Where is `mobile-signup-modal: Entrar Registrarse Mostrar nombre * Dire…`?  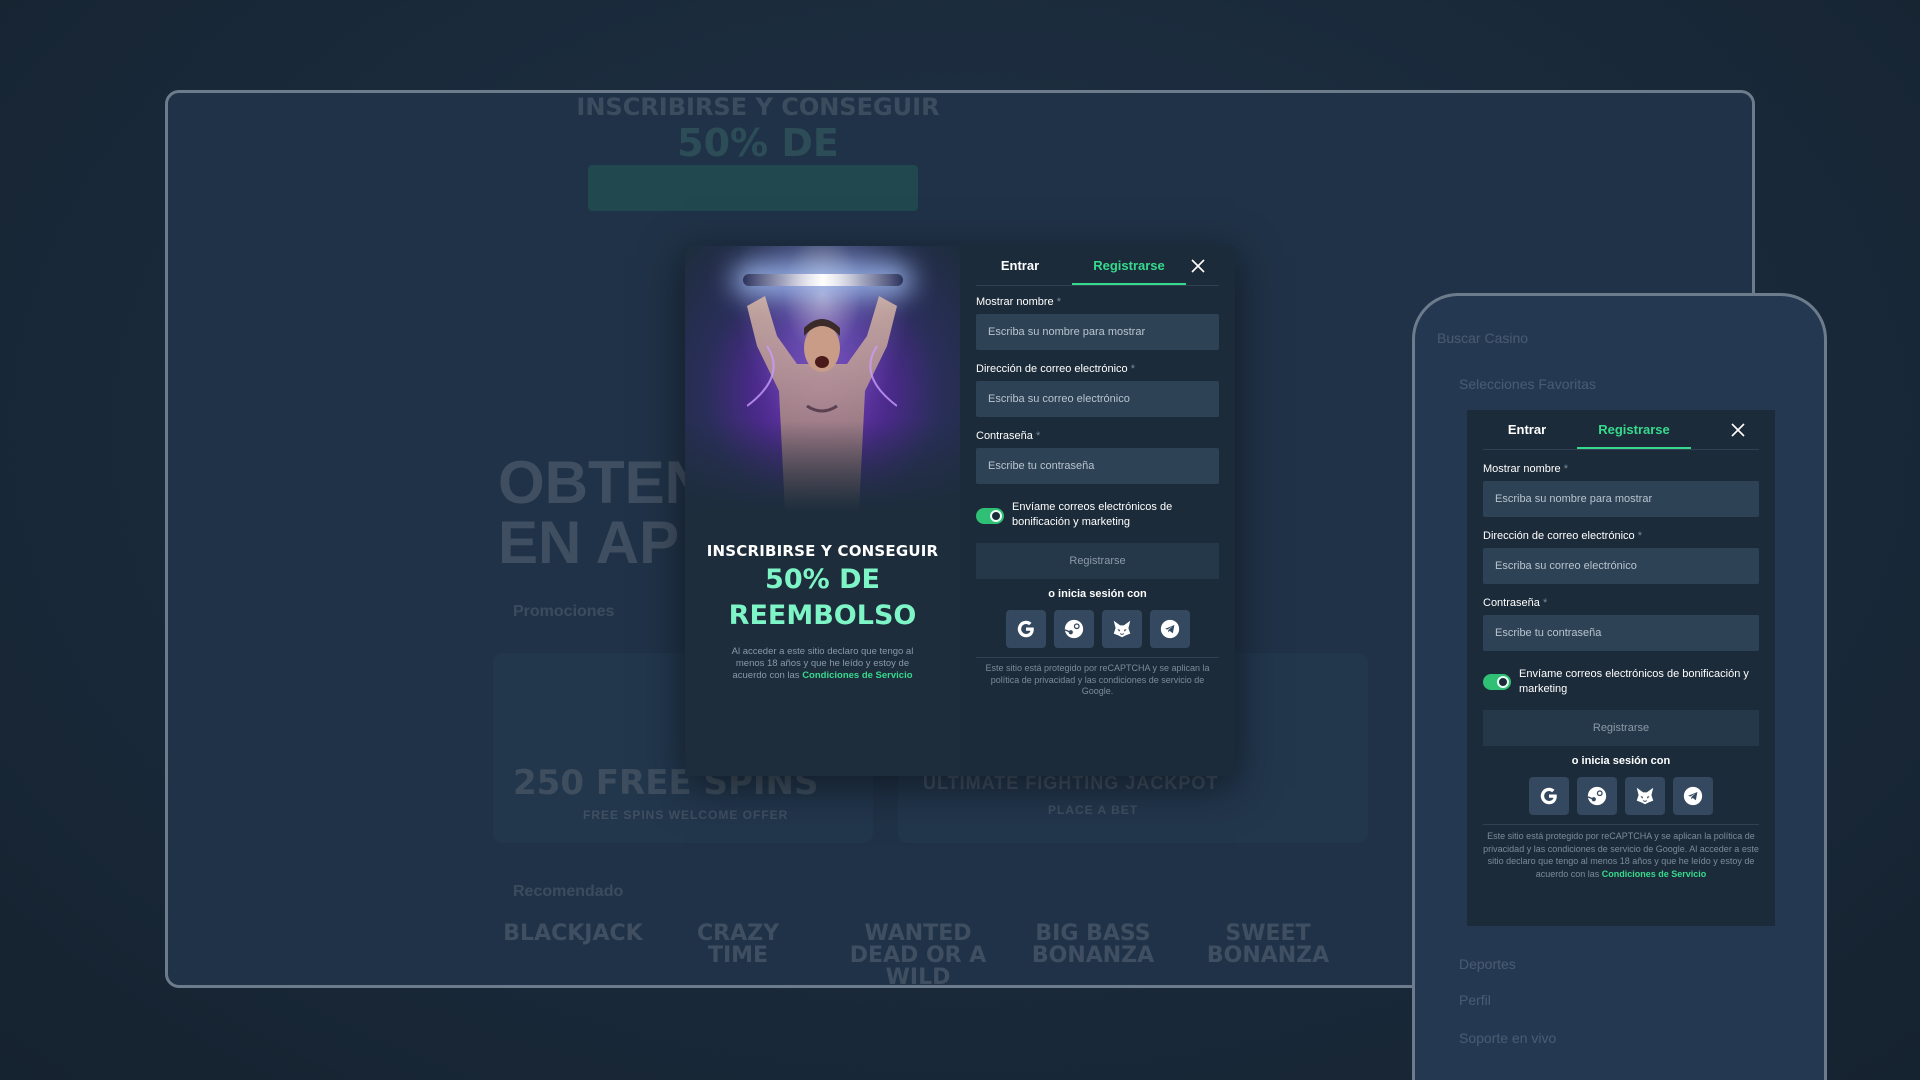 mobile-signup-modal: Entrar Registrarse Mostrar nombre * Dire… is located at coordinates (1621, 668).